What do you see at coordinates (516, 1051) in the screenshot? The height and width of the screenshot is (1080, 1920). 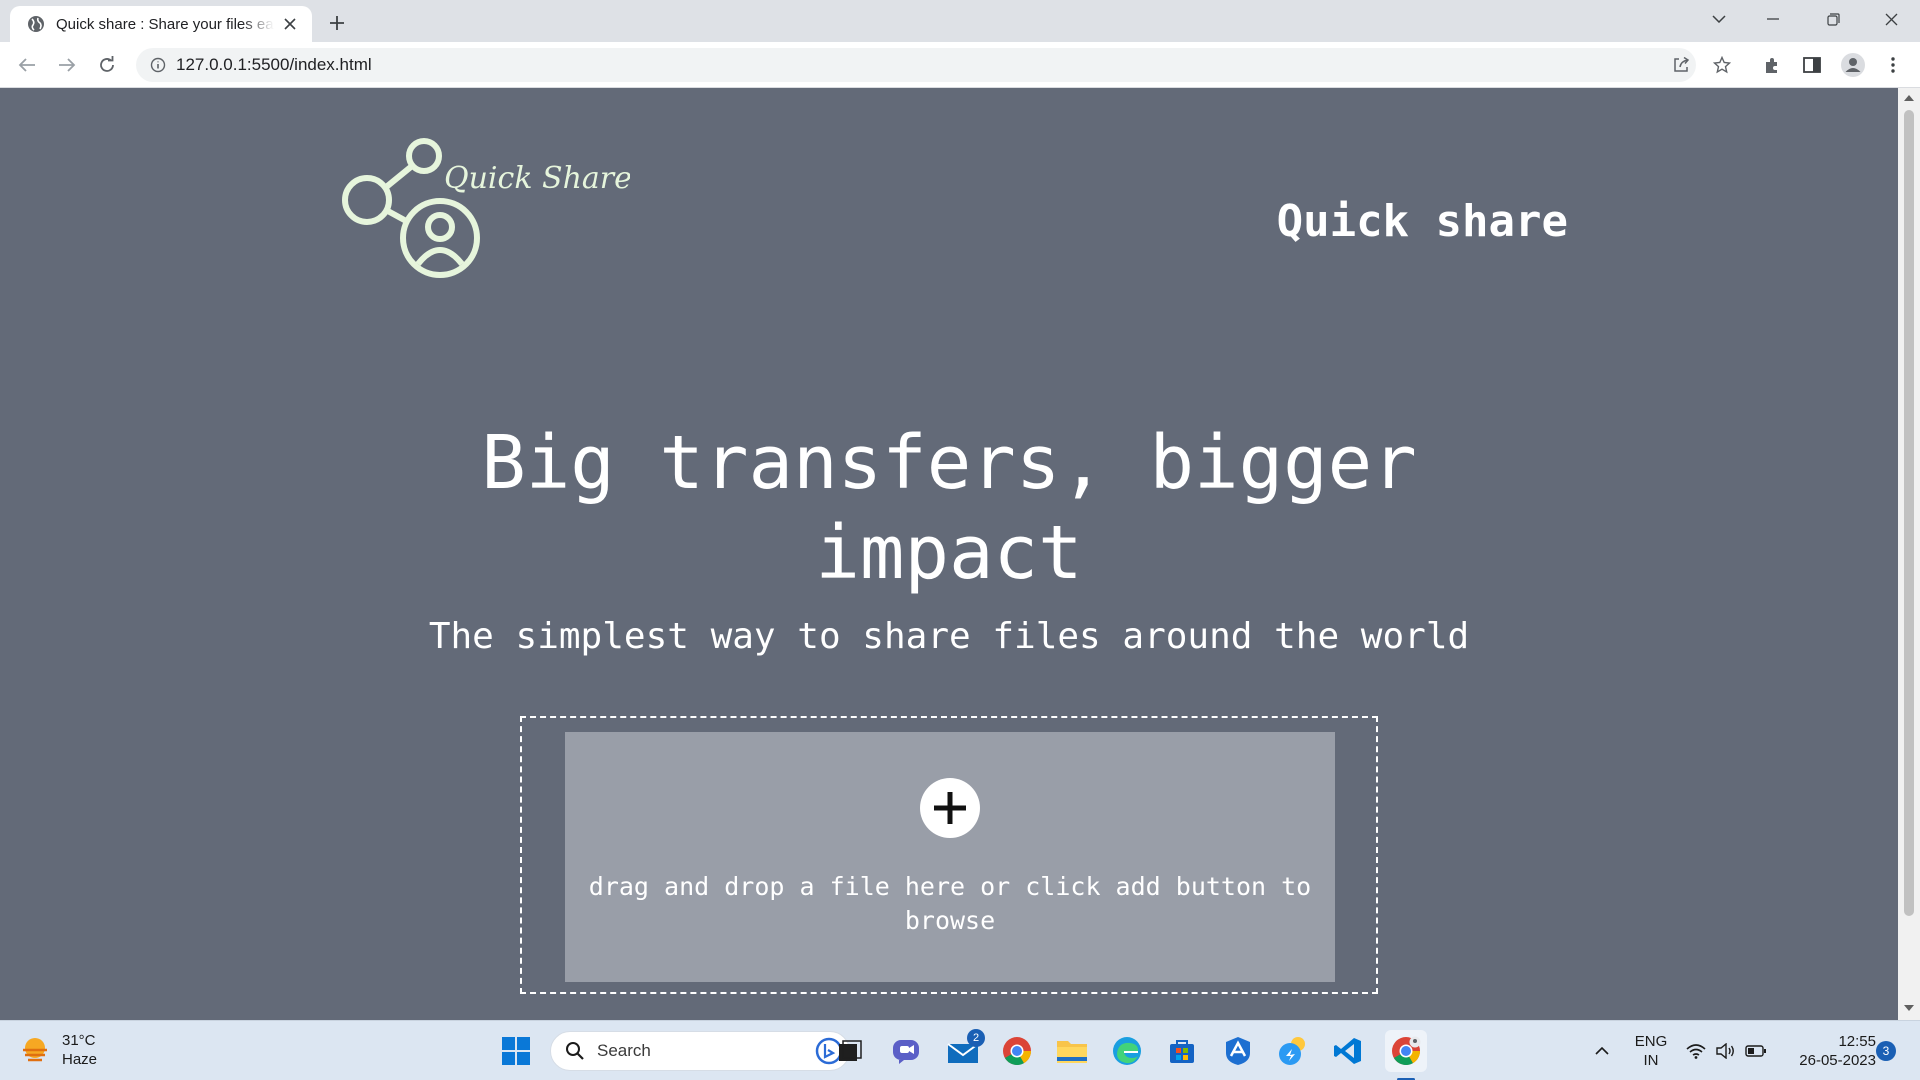 I see `windows-start-icon` at bounding box center [516, 1051].